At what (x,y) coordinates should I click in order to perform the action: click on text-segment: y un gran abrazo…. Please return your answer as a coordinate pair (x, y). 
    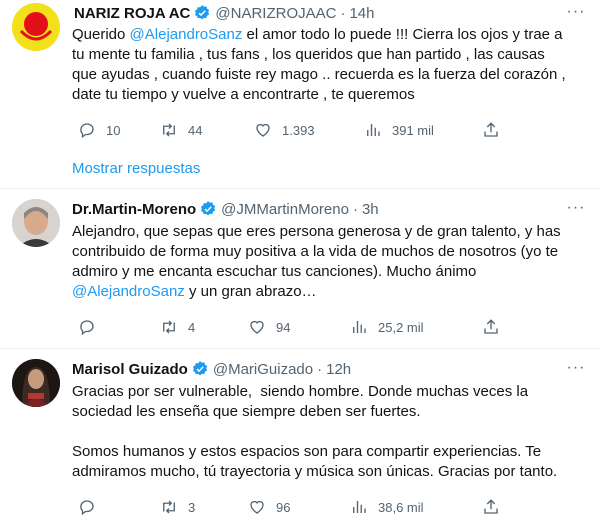
    Looking at the image, I should click on (250, 291).